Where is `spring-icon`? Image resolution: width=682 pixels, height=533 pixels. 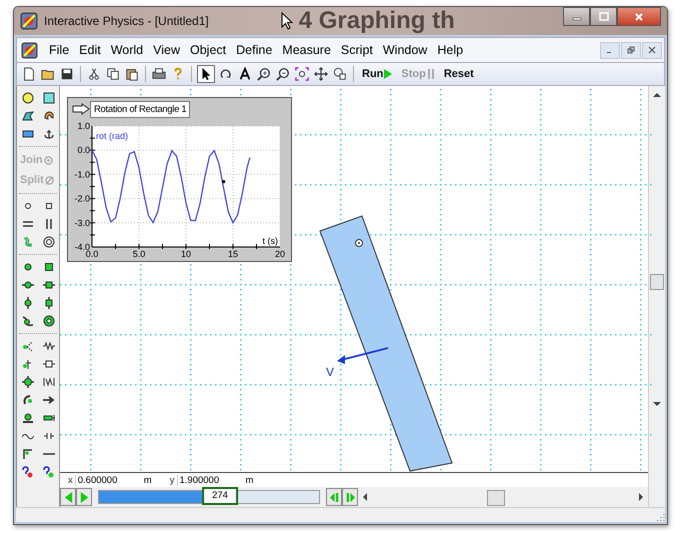 spring-icon is located at coordinates (48, 346).